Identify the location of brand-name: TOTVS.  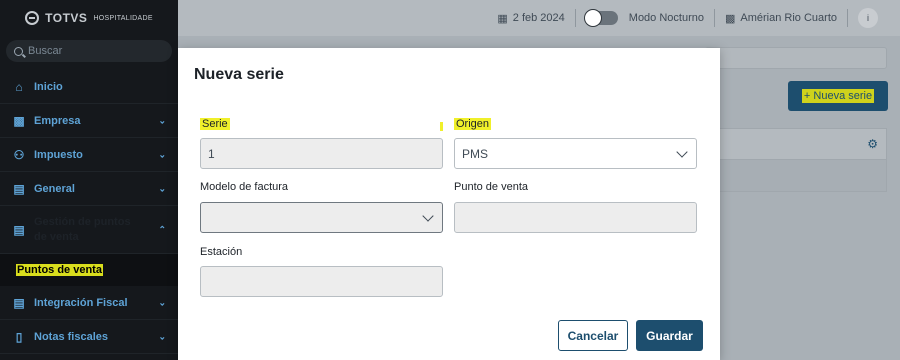
(66, 18).